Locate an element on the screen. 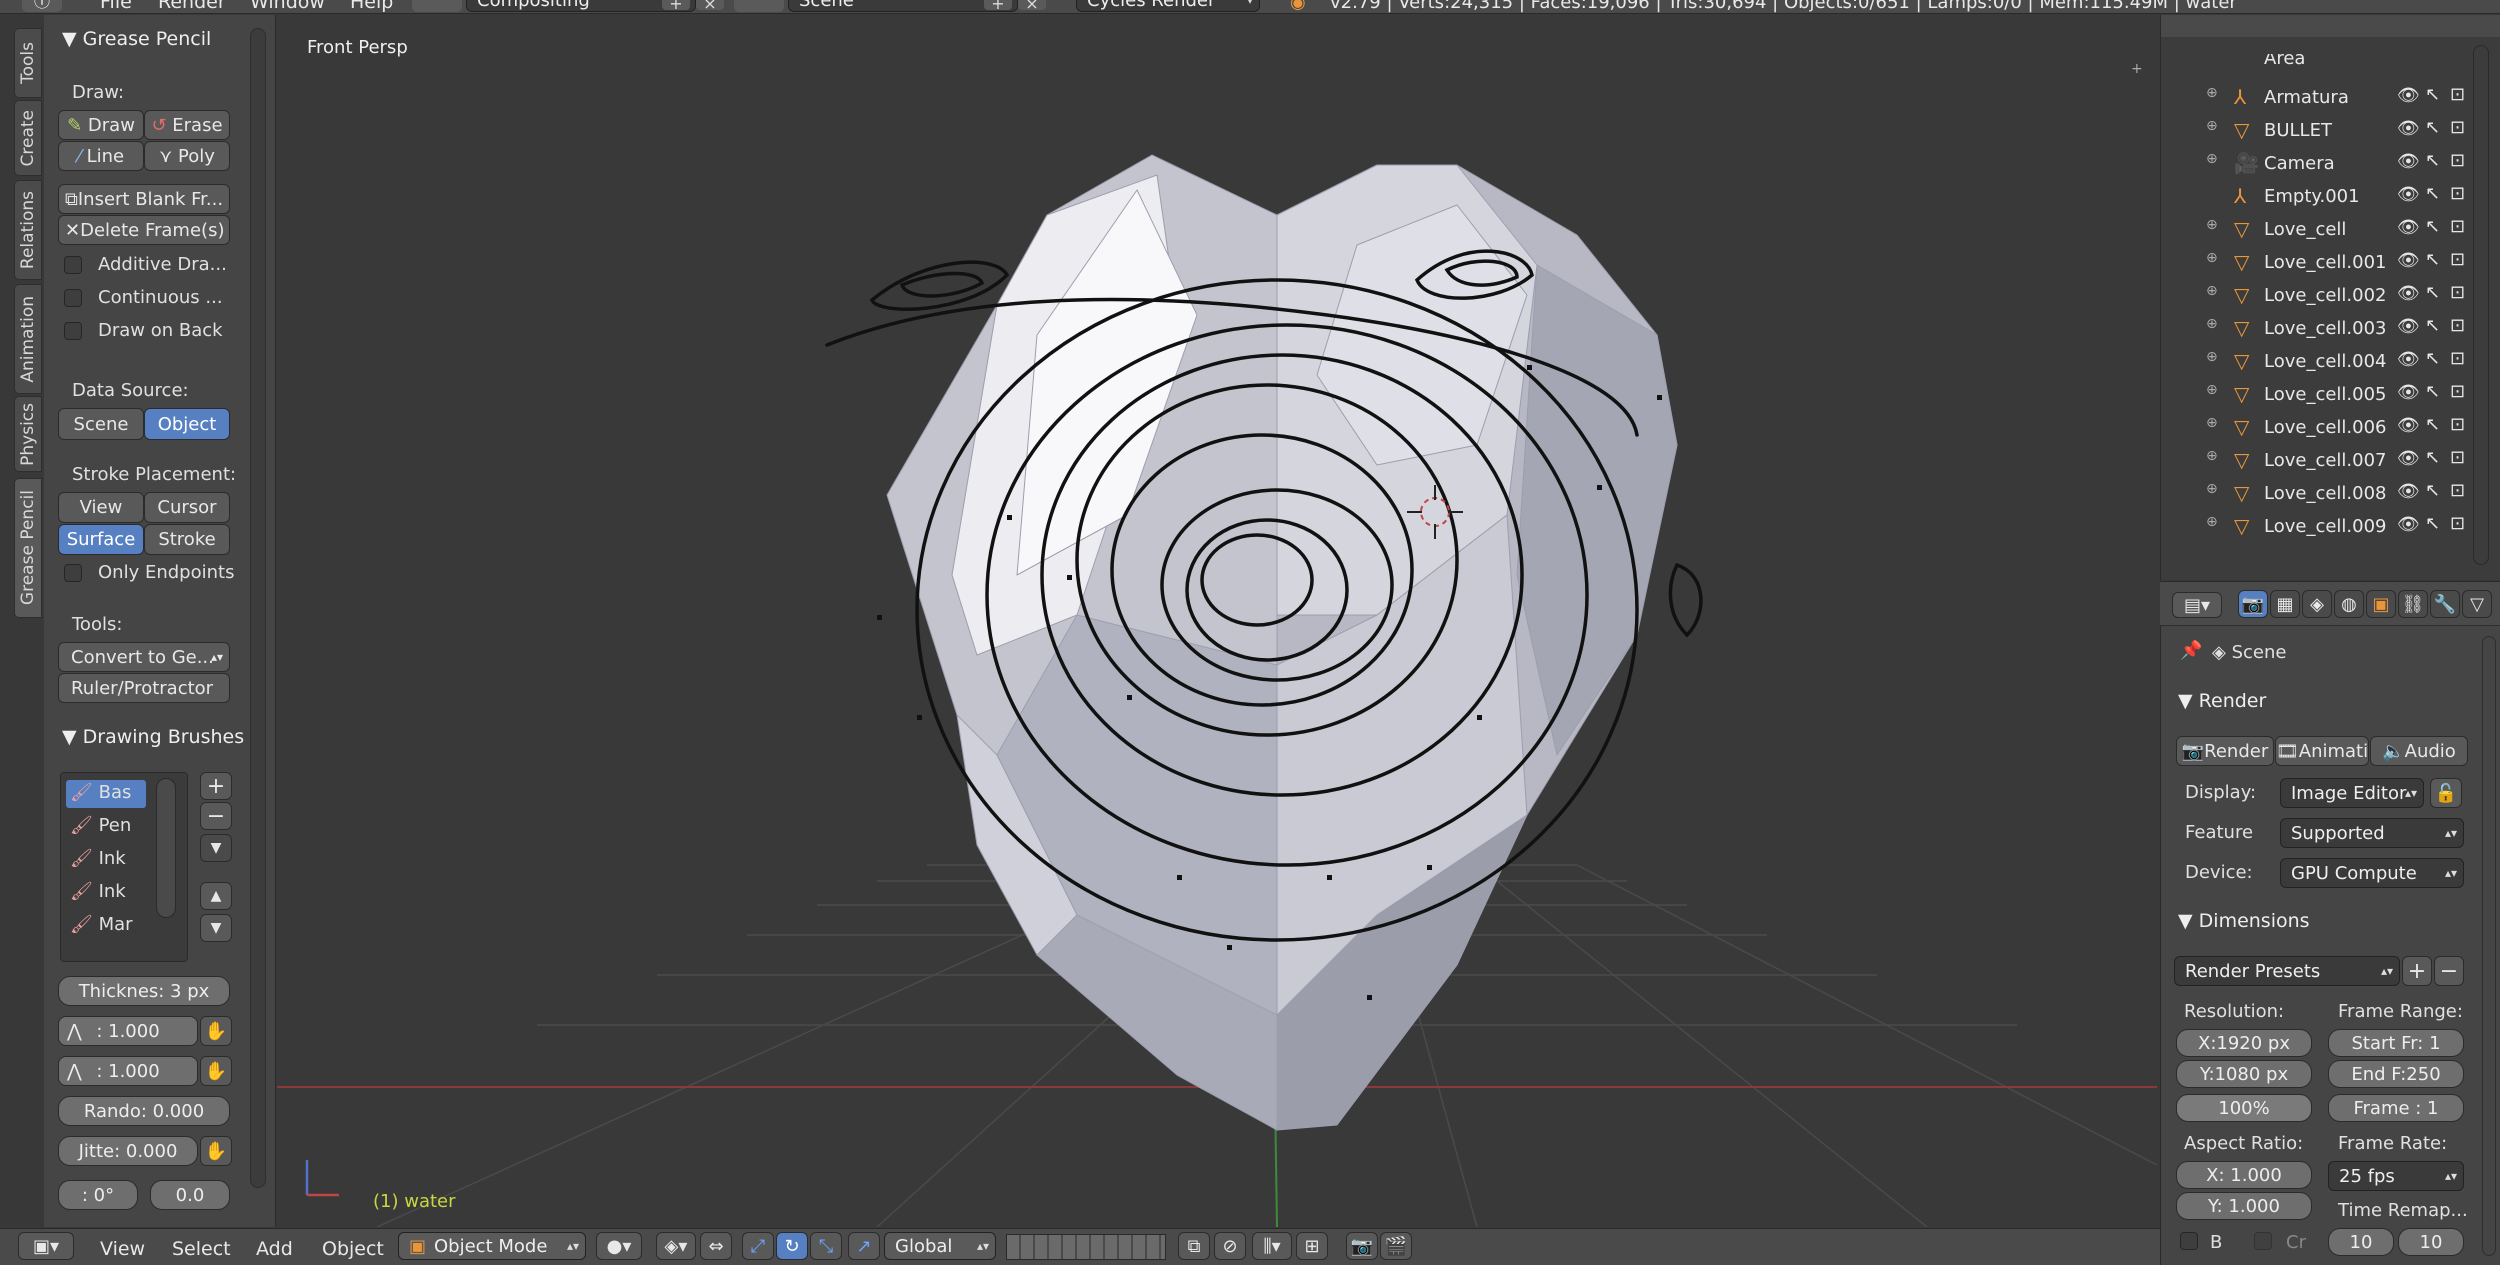  angle-factor-field: 0.0 is located at coordinates (190, 1195).